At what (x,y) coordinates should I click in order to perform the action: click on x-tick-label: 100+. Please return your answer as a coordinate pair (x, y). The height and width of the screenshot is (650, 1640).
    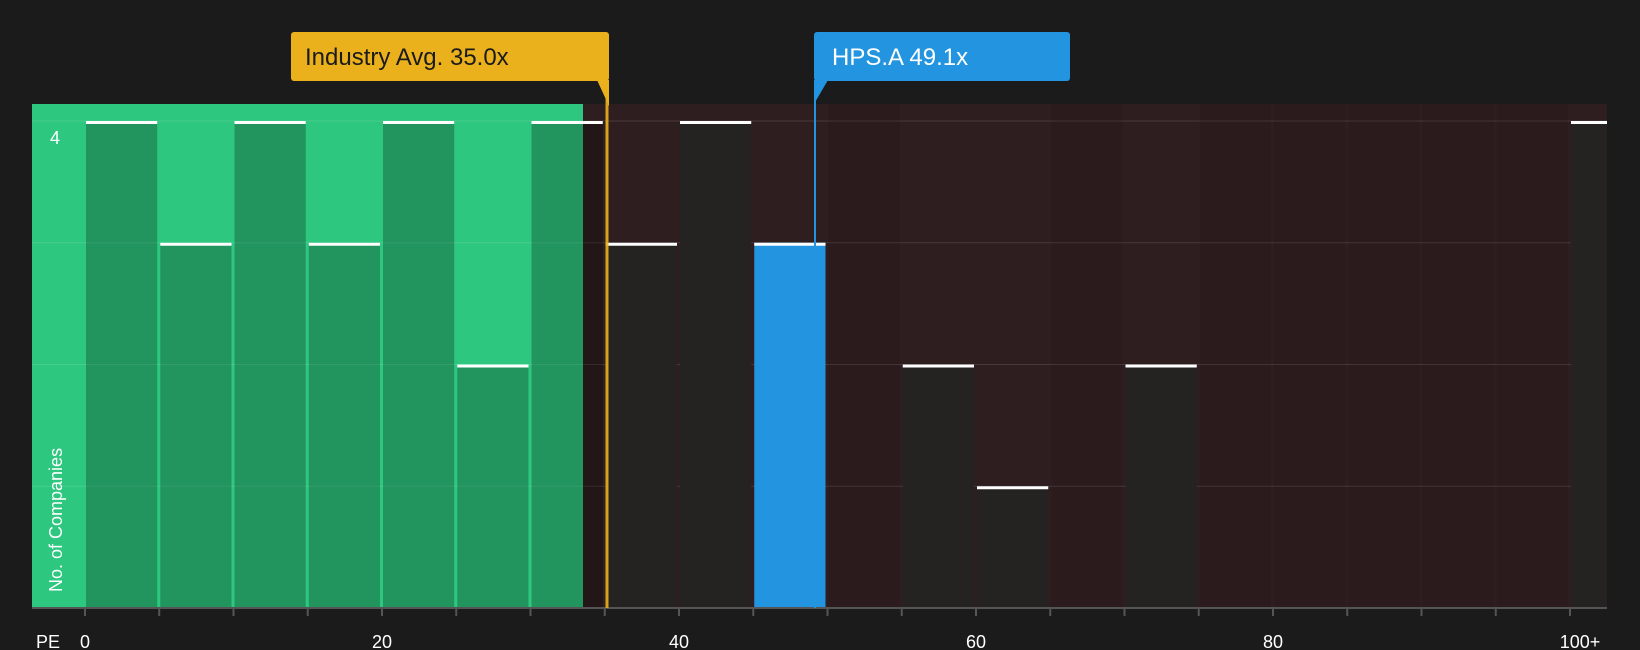
    Looking at the image, I should click on (1580, 641).